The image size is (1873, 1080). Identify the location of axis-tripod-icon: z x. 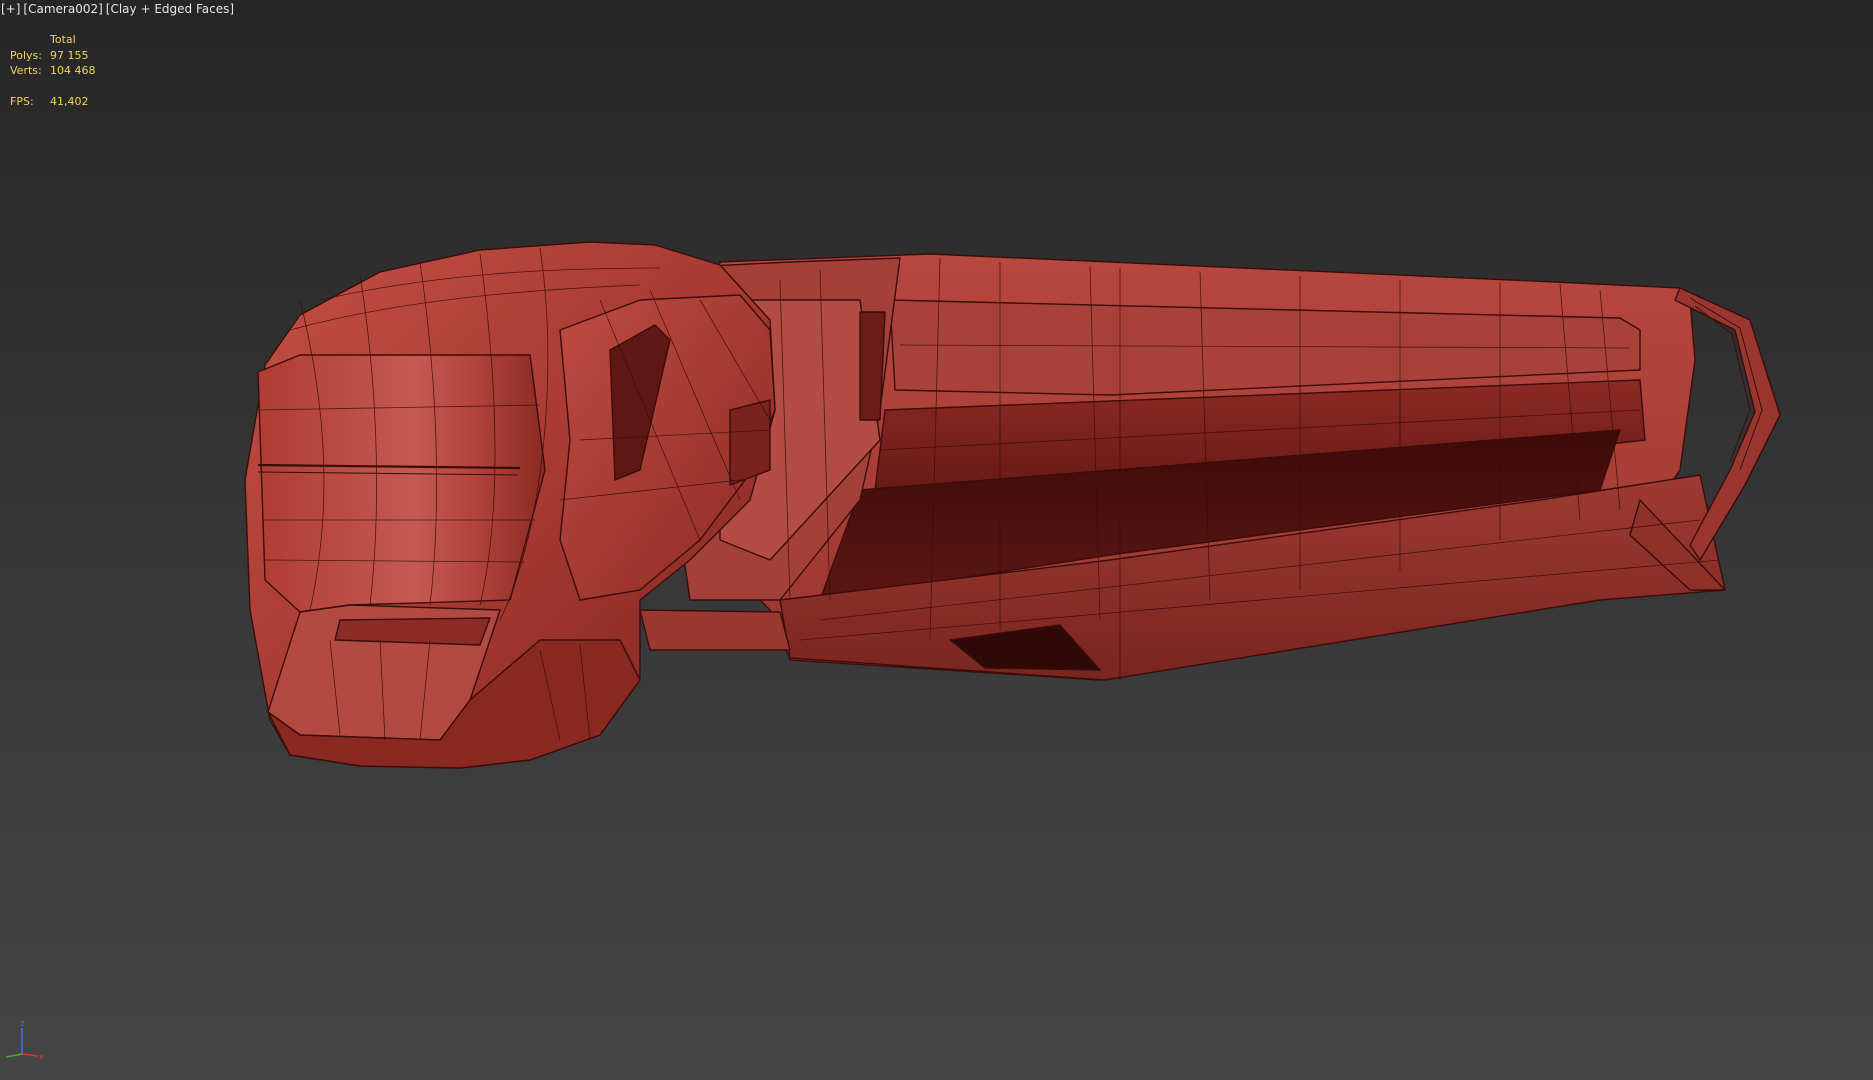
(24, 1040).